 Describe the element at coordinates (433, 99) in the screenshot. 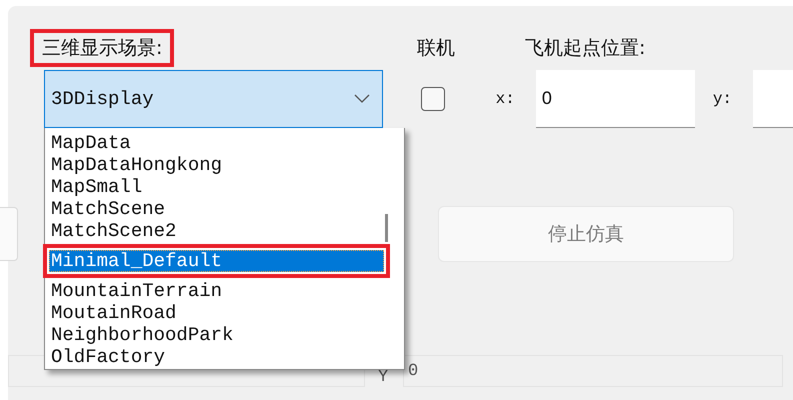

I see `online-checkbox` at that location.